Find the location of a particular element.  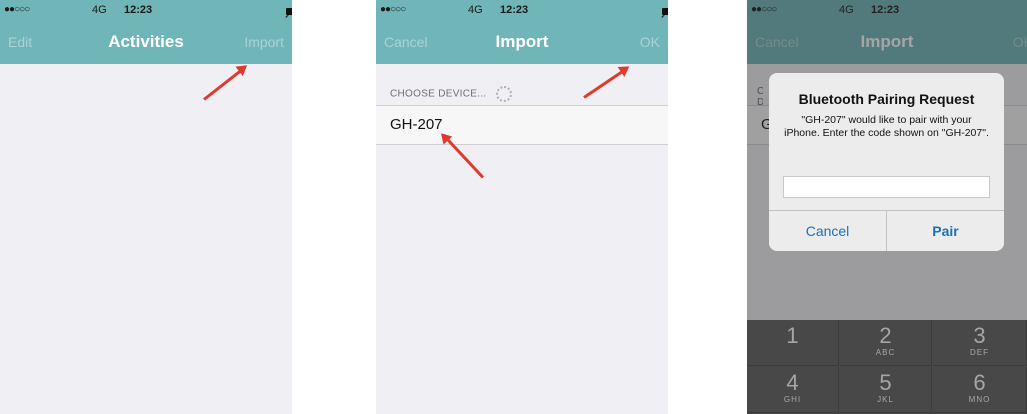

nav-bar: Cancel Import OK is located at coordinates (522, 42).